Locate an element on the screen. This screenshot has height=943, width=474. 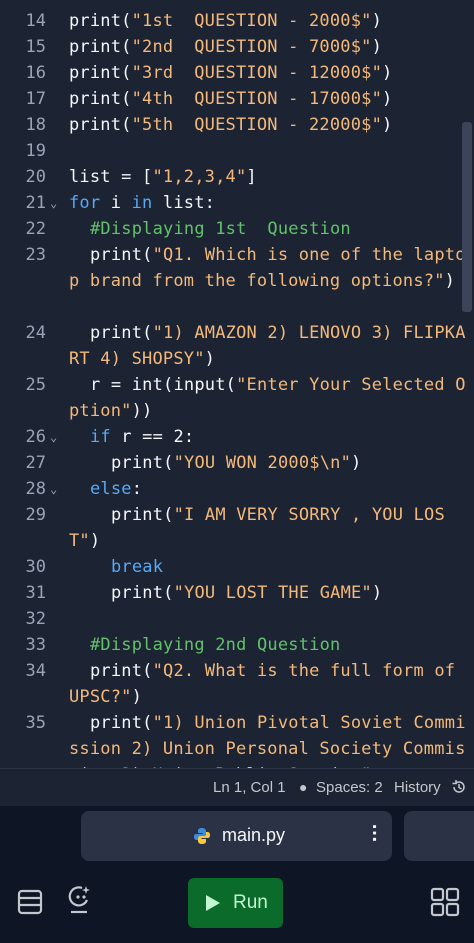
code-text: break is located at coordinates (269, 567).